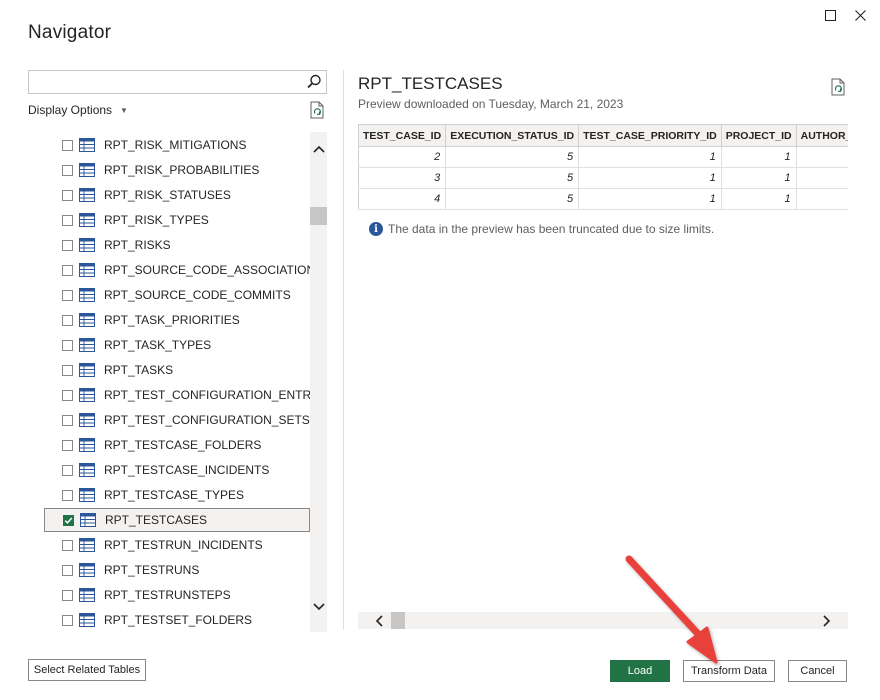 Image resolution: width=880 pixels, height=700 pixels. Describe the element at coordinates (817, 671) in the screenshot. I see `cancel-button: Cancel` at that location.